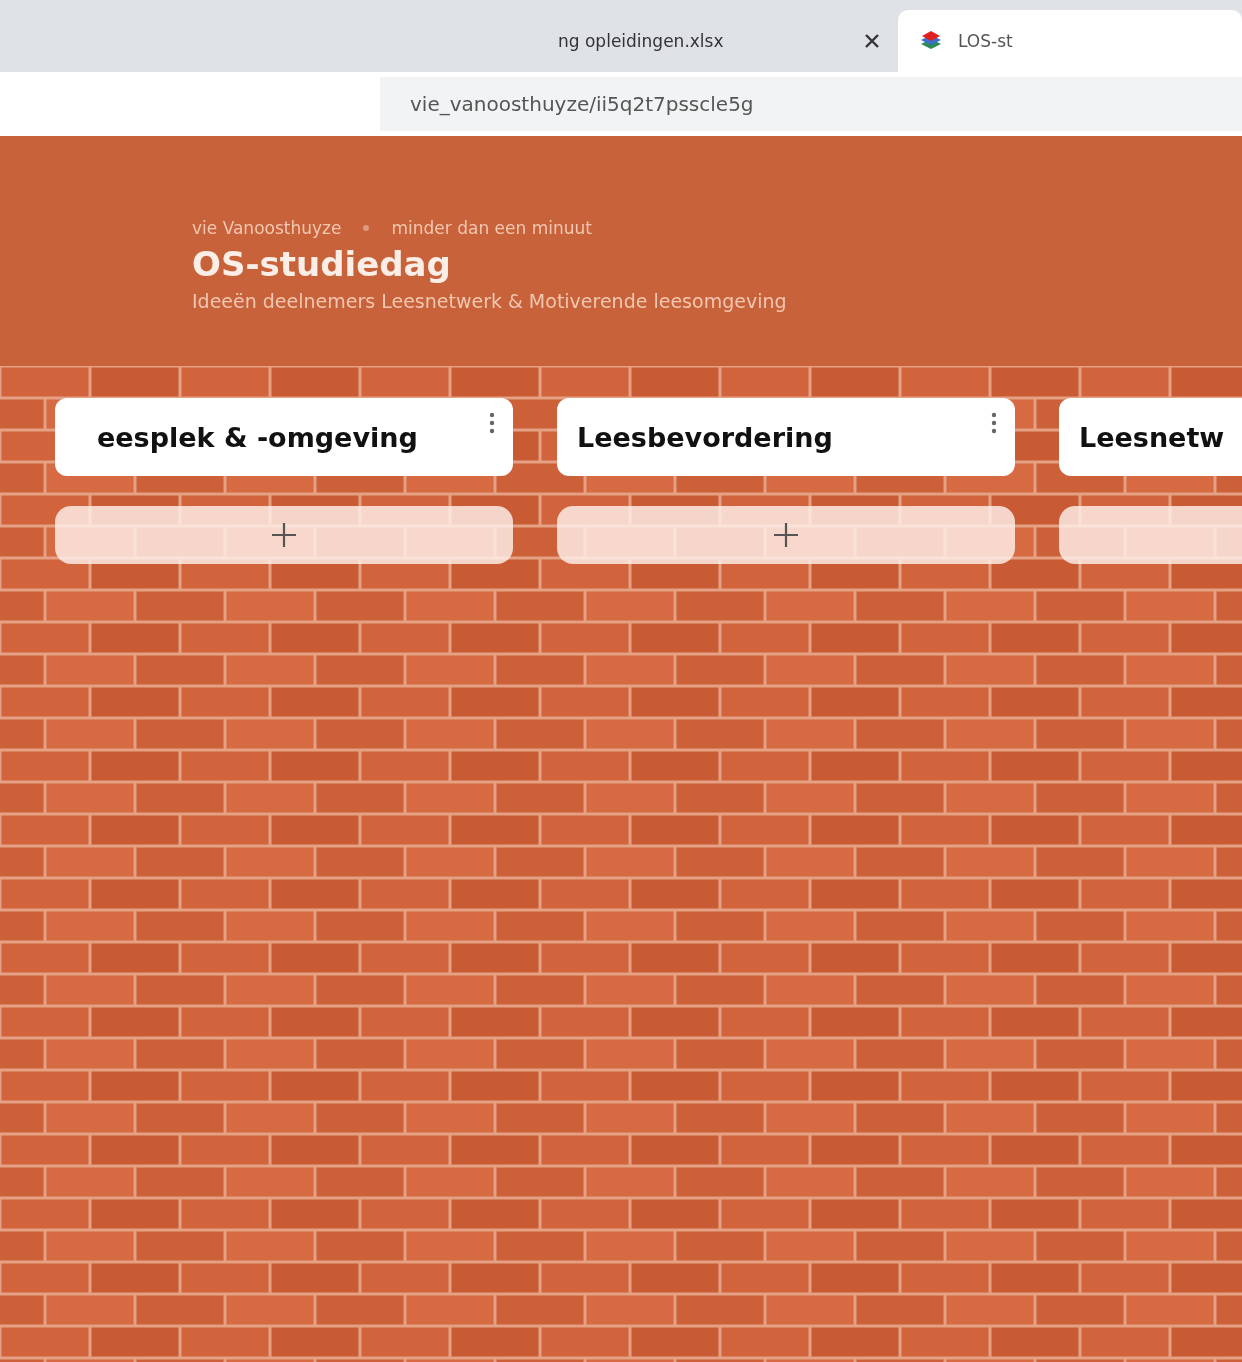  Describe the element at coordinates (491, 228) in the screenshot. I see `post-time: minder dan een minuut` at that location.